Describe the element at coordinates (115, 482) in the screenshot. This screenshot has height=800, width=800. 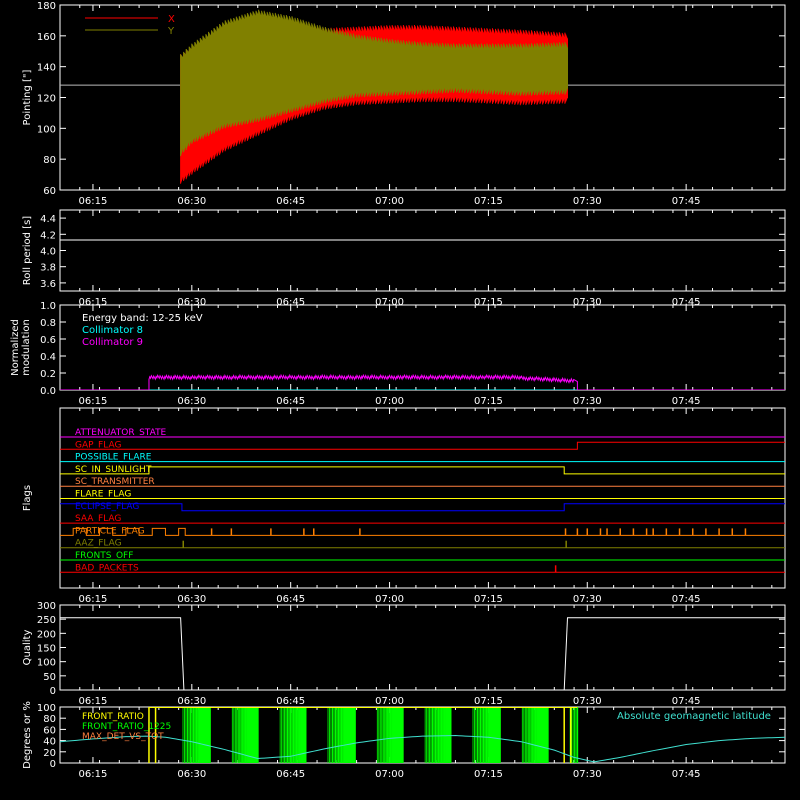
I see `flag-label: SC_TRANSMITTER` at that location.